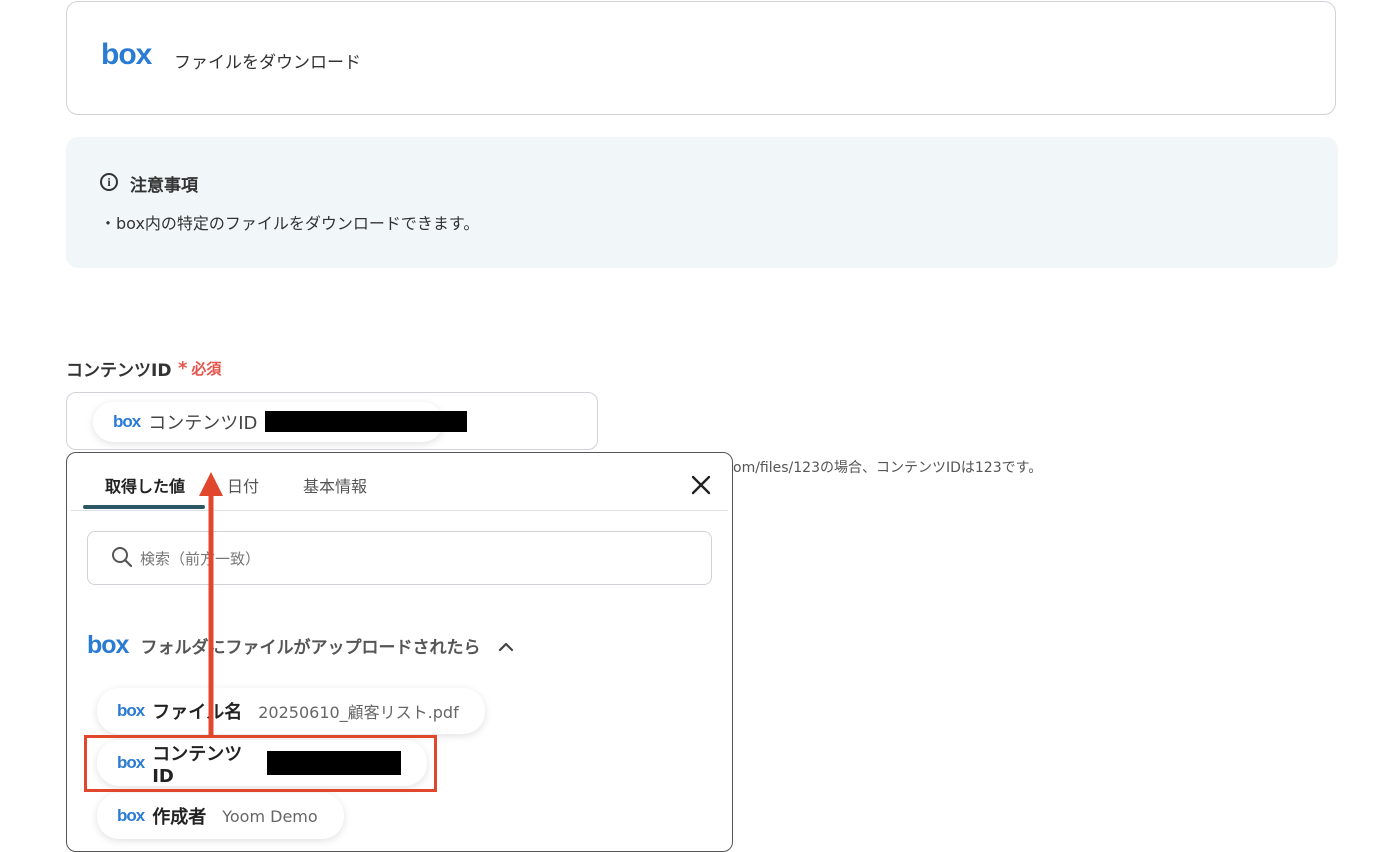  I want to click on required-star: *, so click(183, 368).